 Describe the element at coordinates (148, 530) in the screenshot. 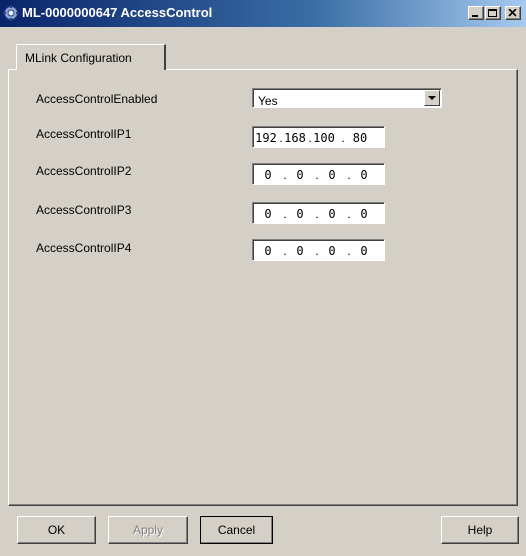

I see `apply-button: Apply` at that location.